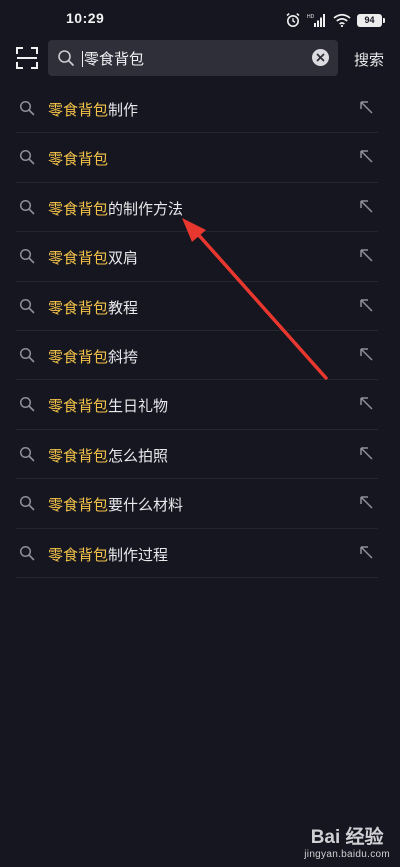 This screenshot has height=867, width=400. I want to click on suggestion-rest: 制作过程, so click(138, 555).